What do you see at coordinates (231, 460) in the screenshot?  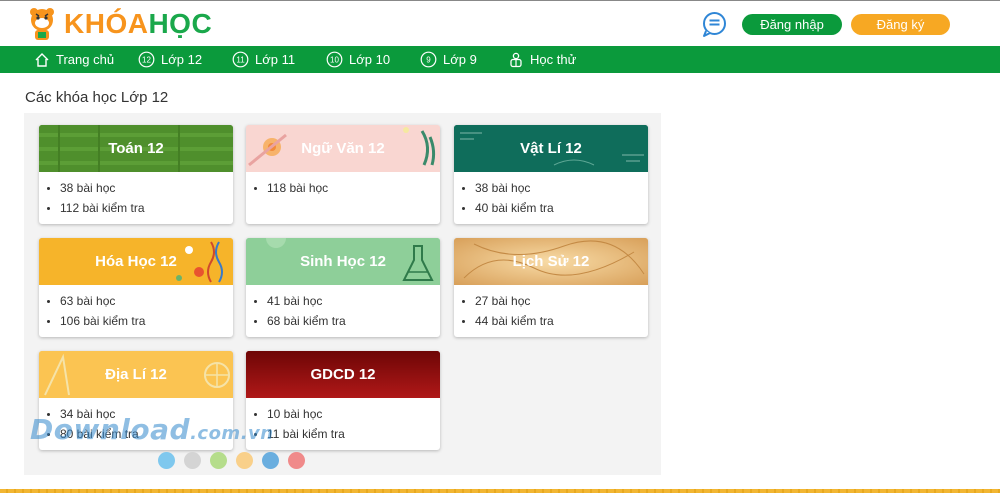 I see `color-dots` at bounding box center [231, 460].